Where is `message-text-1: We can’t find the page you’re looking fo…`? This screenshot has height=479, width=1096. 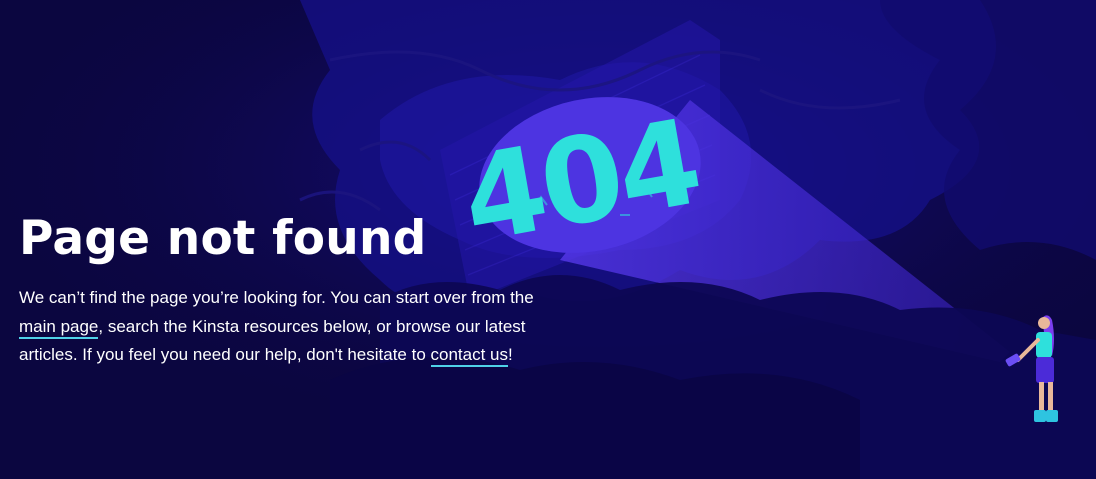
message-text-1: We can’t find the page you’re looking fo… is located at coordinates (276, 297).